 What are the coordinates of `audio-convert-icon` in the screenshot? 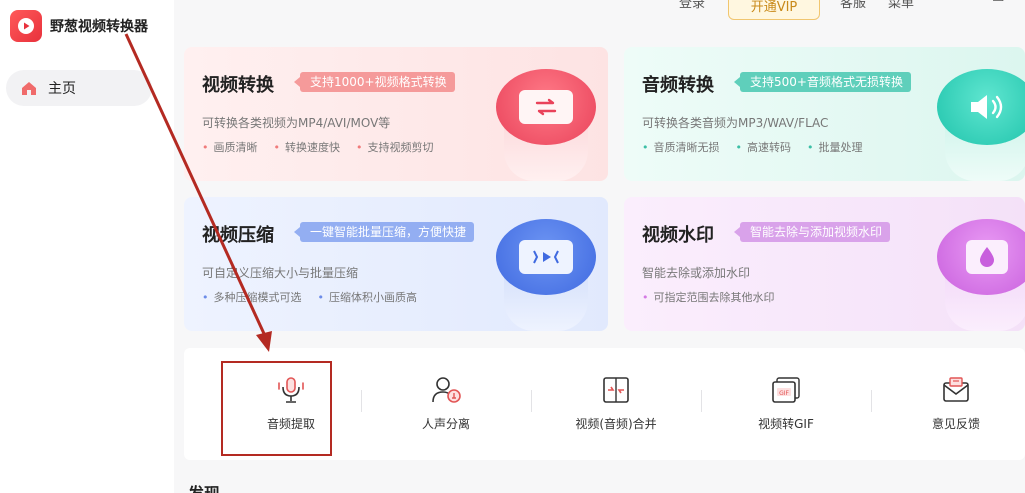 It's located at (981, 125).